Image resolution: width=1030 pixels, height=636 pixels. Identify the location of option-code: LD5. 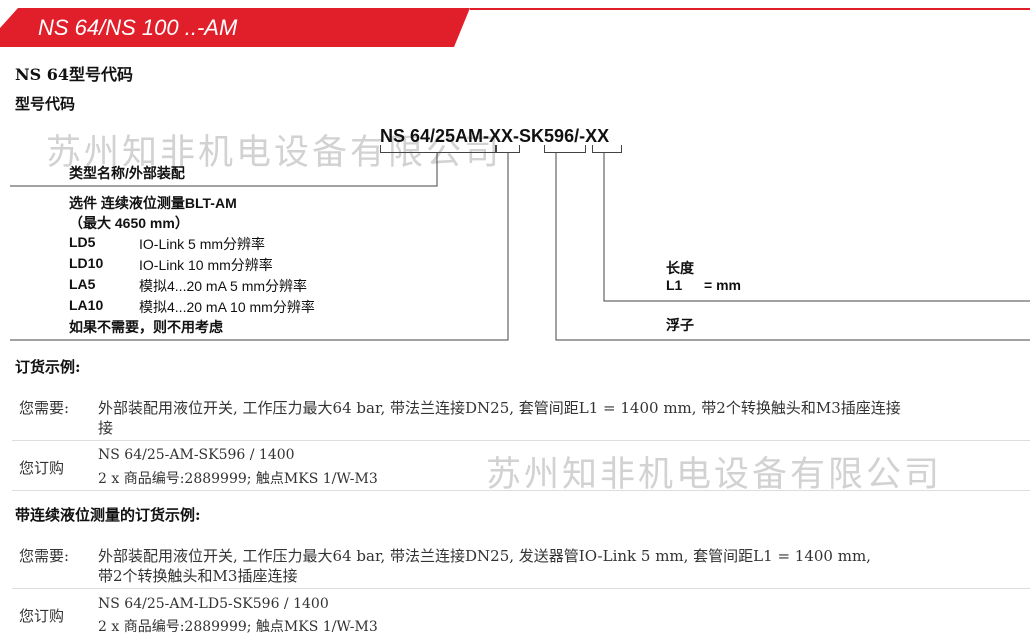
(82, 242).